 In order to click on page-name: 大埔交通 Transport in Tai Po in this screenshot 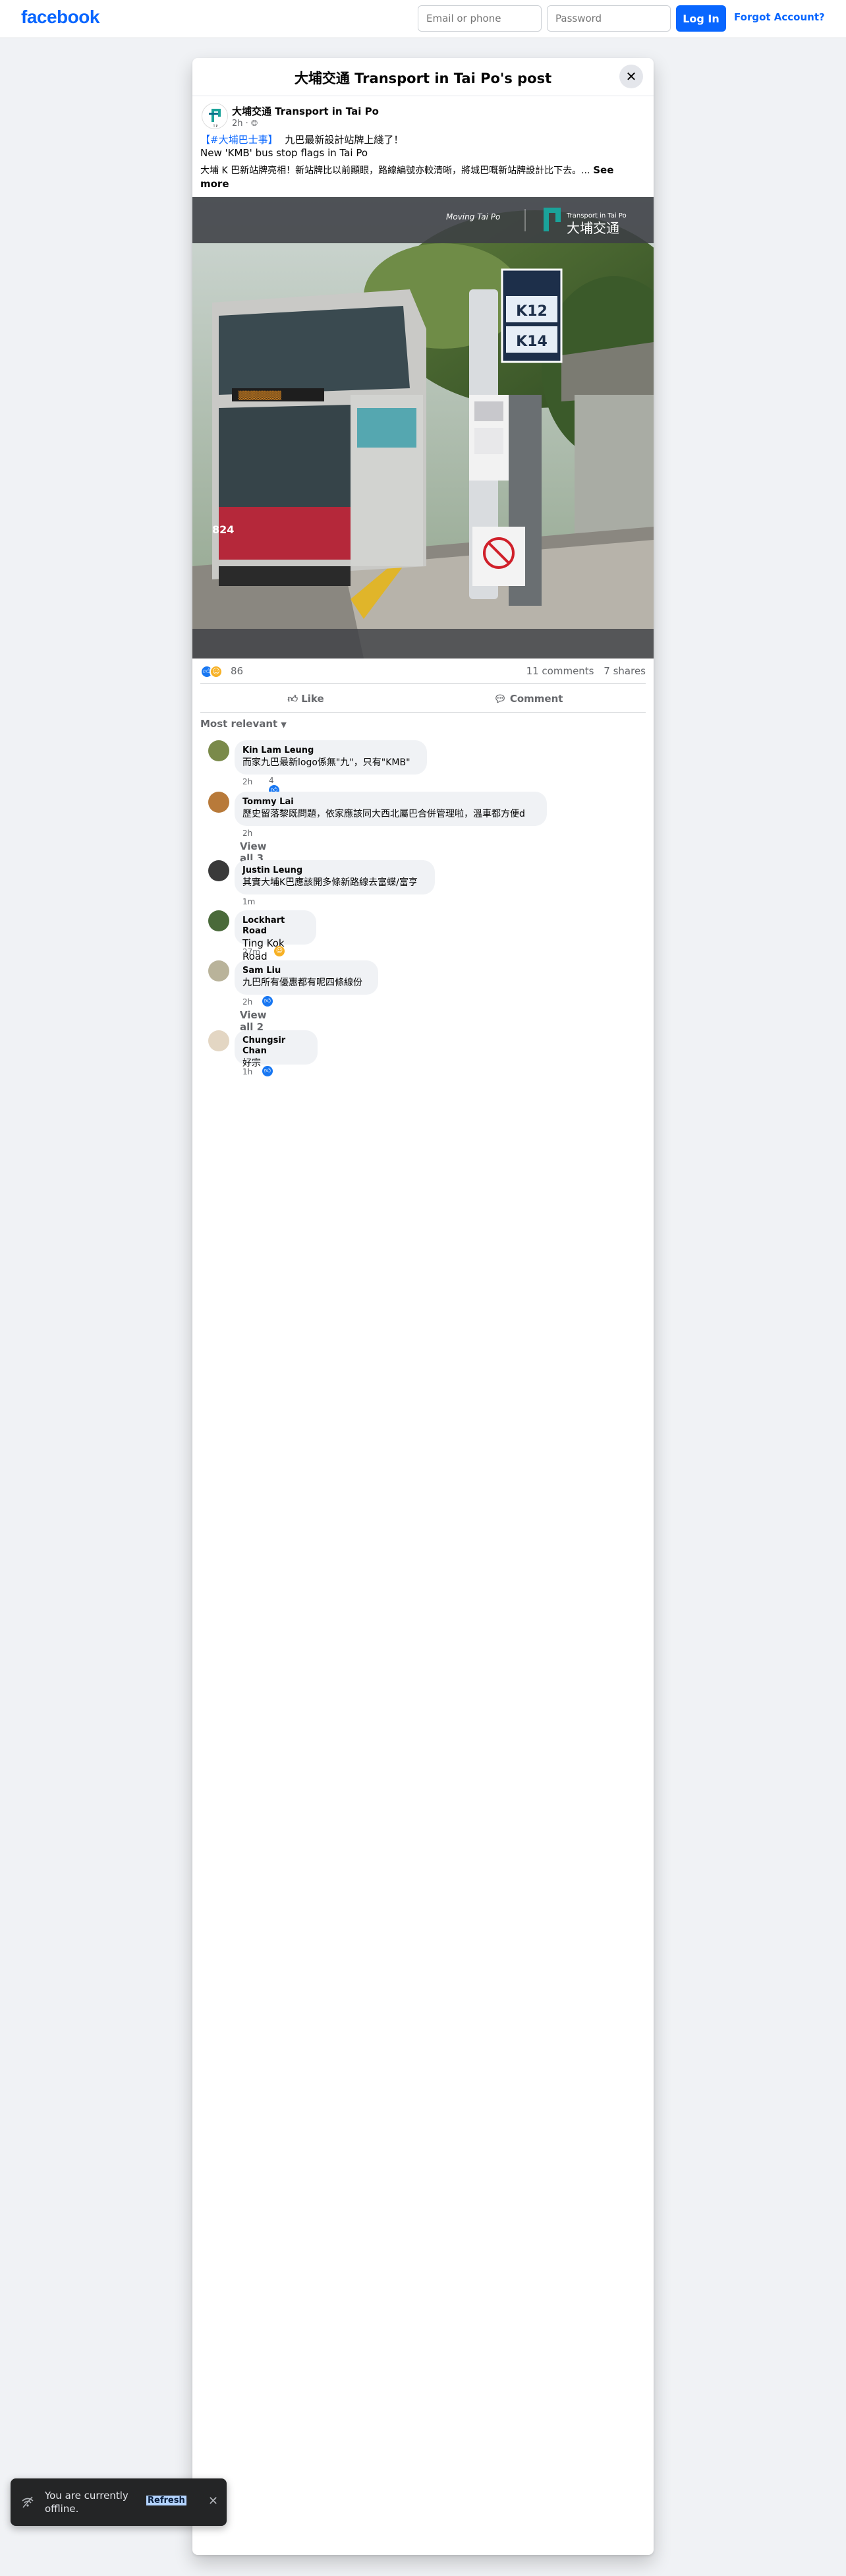, I will do `click(305, 111)`.